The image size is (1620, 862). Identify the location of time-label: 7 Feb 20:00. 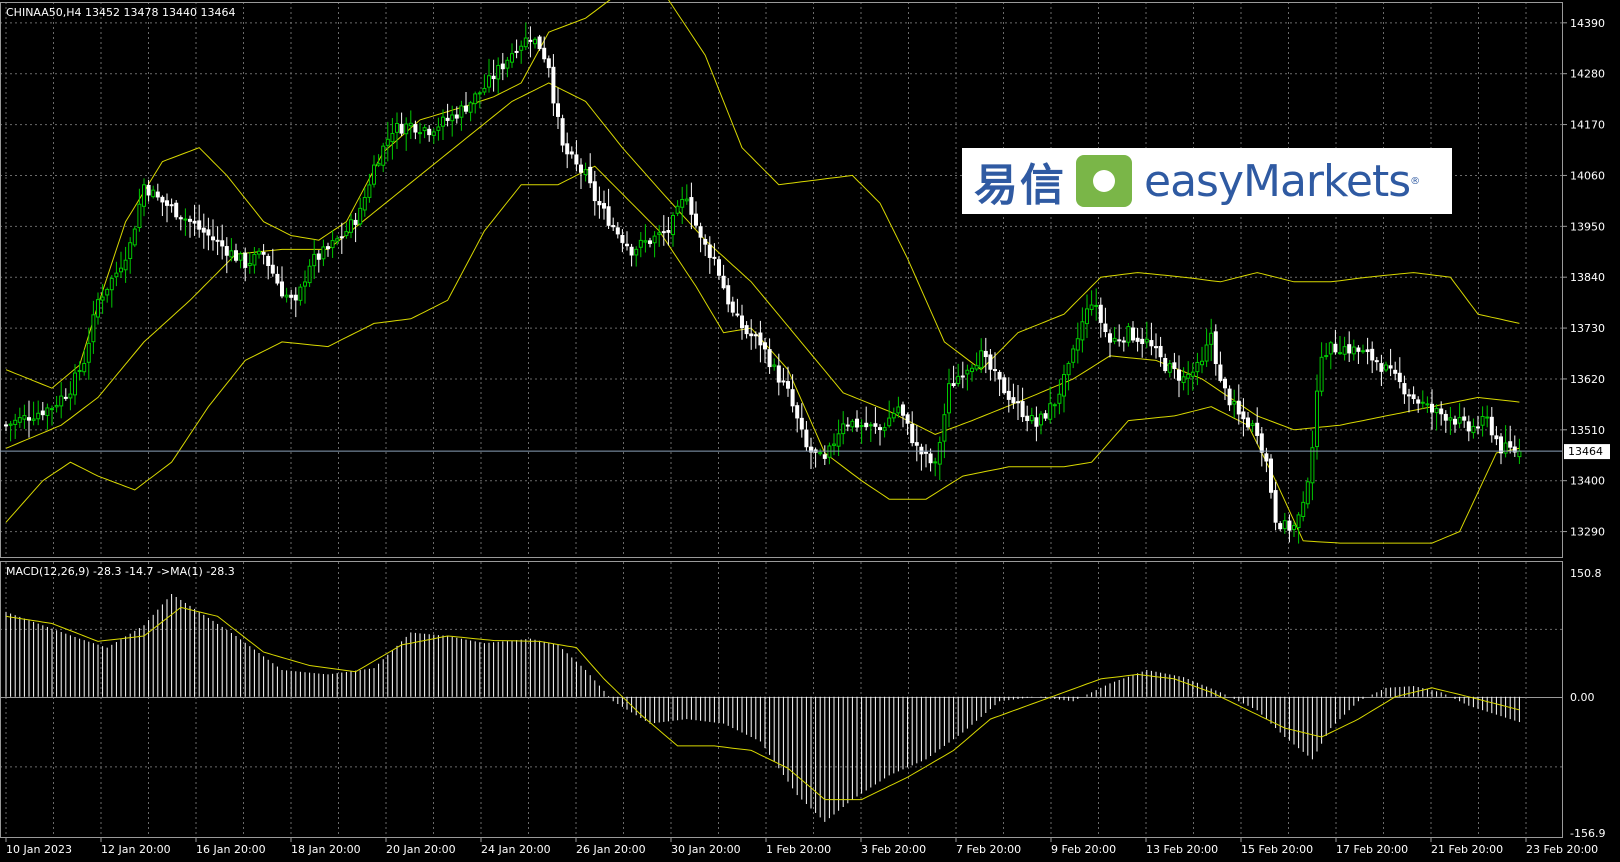
(988, 849).